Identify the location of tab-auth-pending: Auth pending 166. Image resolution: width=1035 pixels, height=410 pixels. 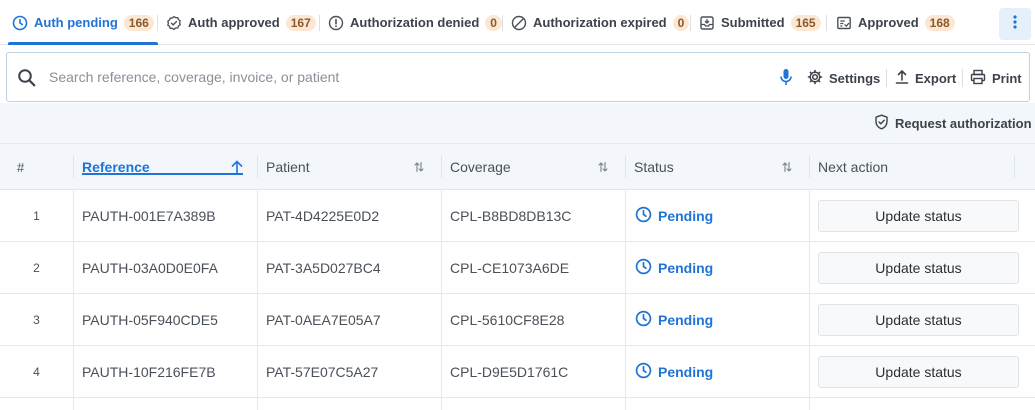
(83, 22).